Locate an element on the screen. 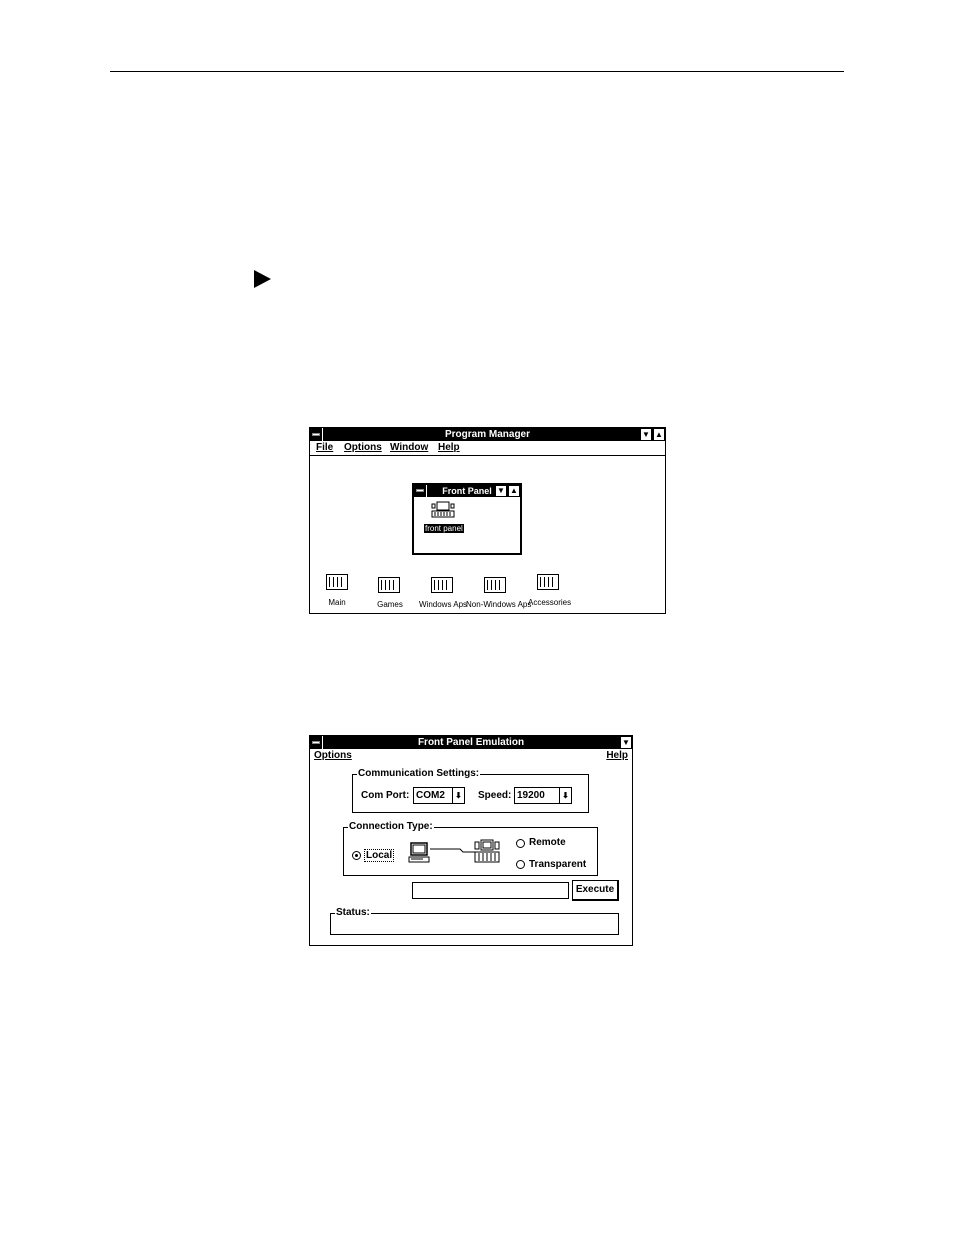 This screenshot has width=954, height=1235. command-input is located at coordinates (490, 890).